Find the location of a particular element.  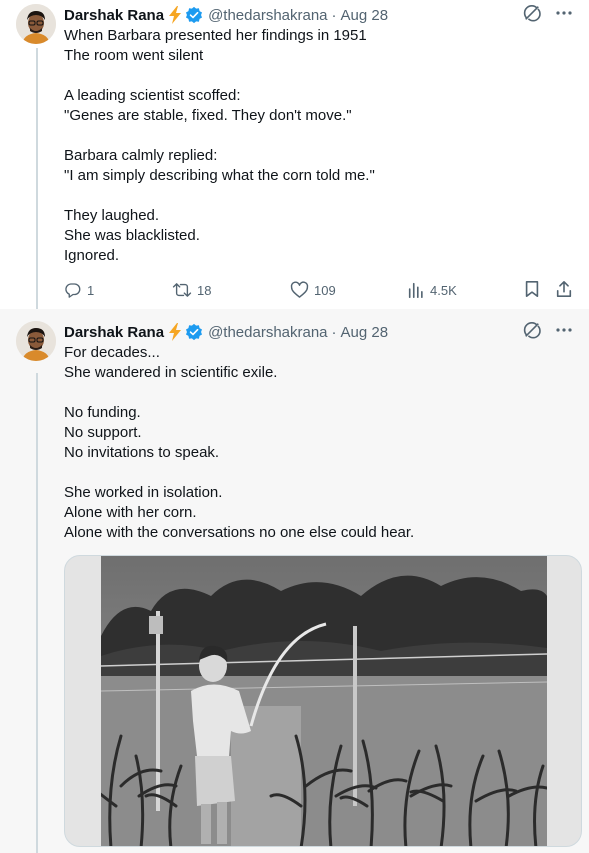

views-count: 4.5K is located at coordinates (443, 290).